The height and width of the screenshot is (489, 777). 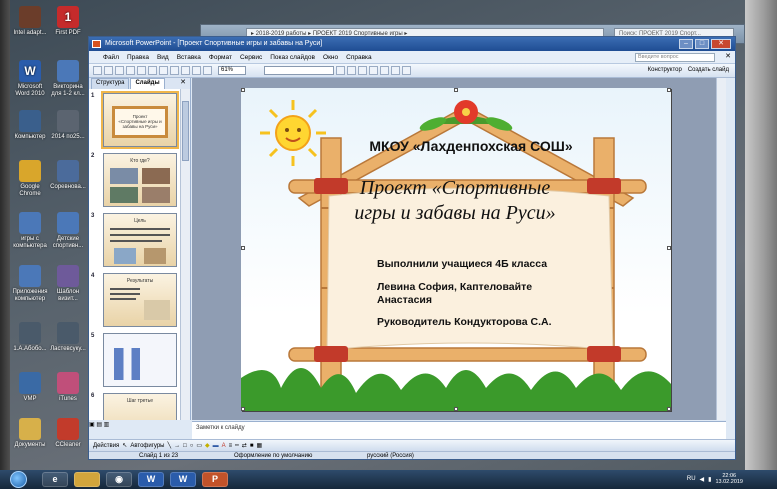 What do you see at coordinates (199, 445) in the screenshot?
I see `textbox-icon: ▭` at bounding box center [199, 445].